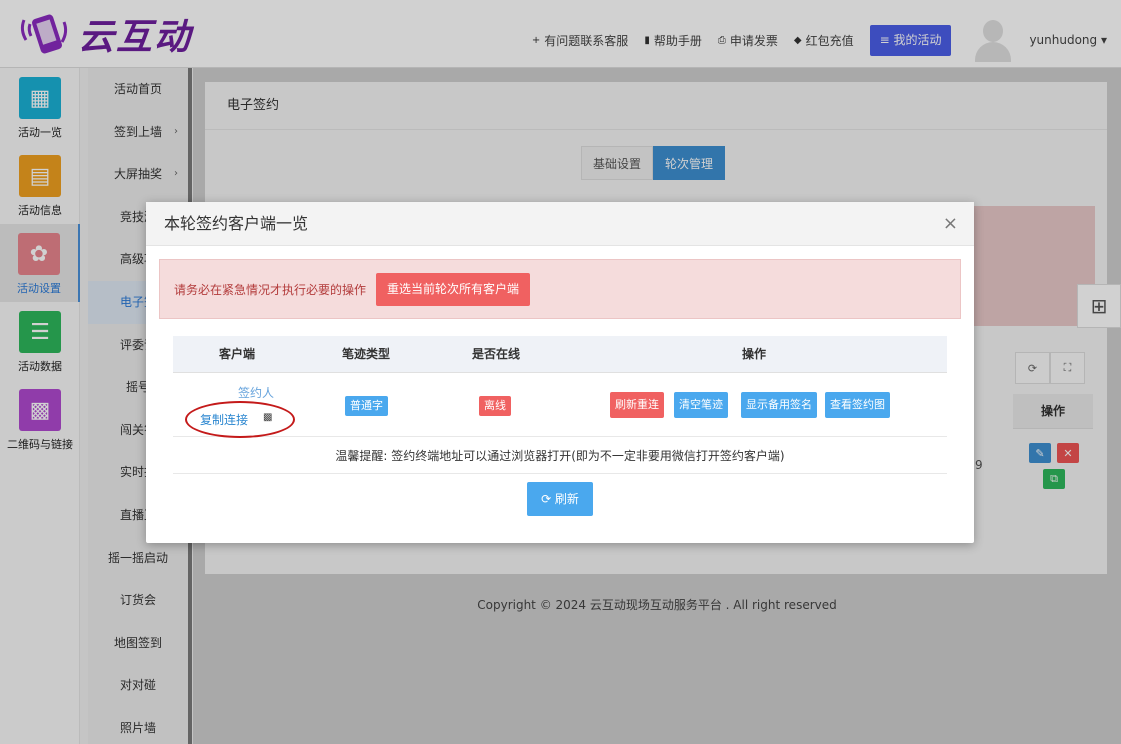 The image size is (1121, 744). What do you see at coordinates (256, 392) in the screenshot?
I see `signer-link: 签约人` at bounding box center [256, 392].